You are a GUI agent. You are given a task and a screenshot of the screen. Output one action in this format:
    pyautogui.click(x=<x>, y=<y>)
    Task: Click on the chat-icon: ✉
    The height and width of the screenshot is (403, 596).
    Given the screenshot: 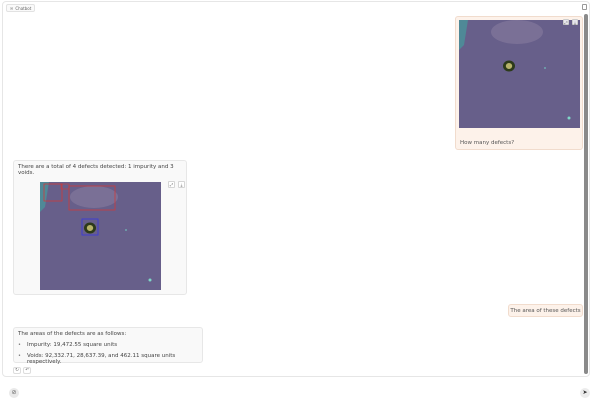 What is the action you would take?
    pyautogui.click(x=12, y=8)
    